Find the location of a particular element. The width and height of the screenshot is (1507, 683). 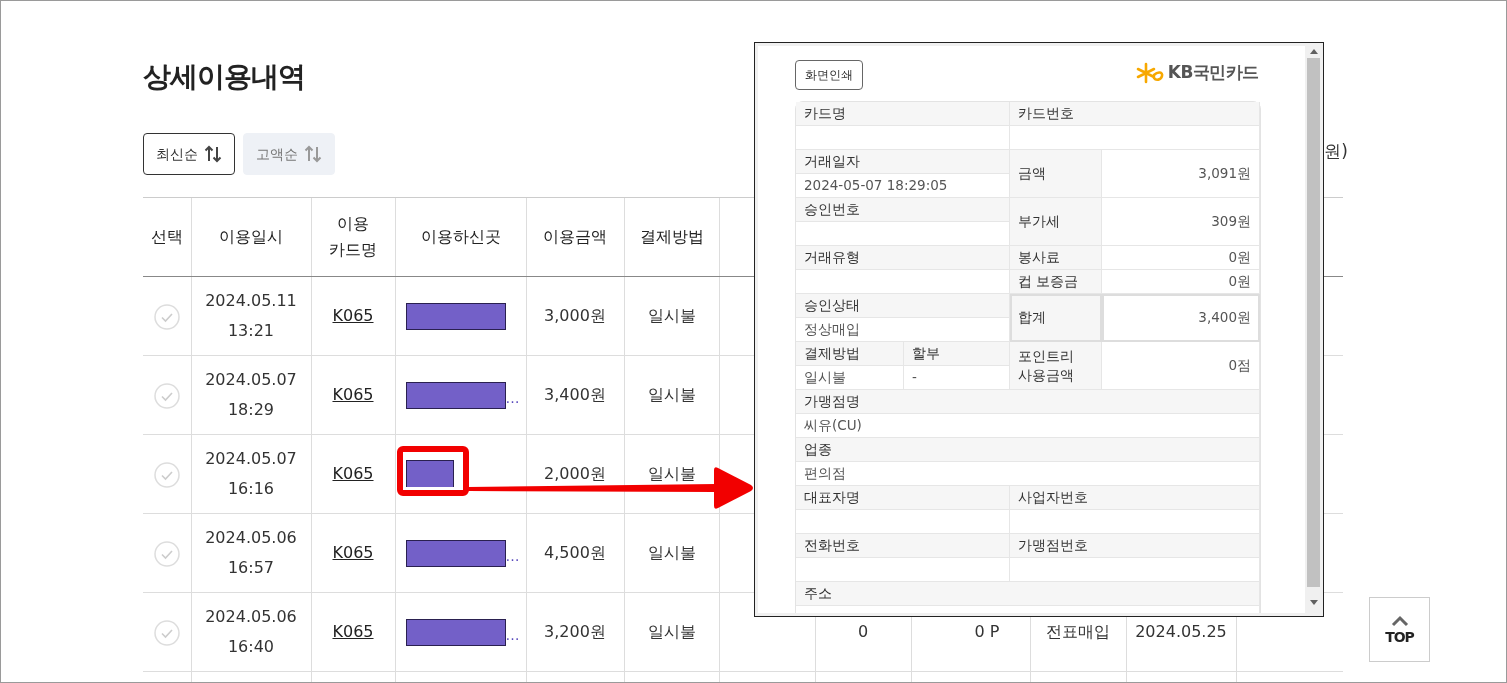

detail-value: 3,091원 is located at coordinates (1181, 174).